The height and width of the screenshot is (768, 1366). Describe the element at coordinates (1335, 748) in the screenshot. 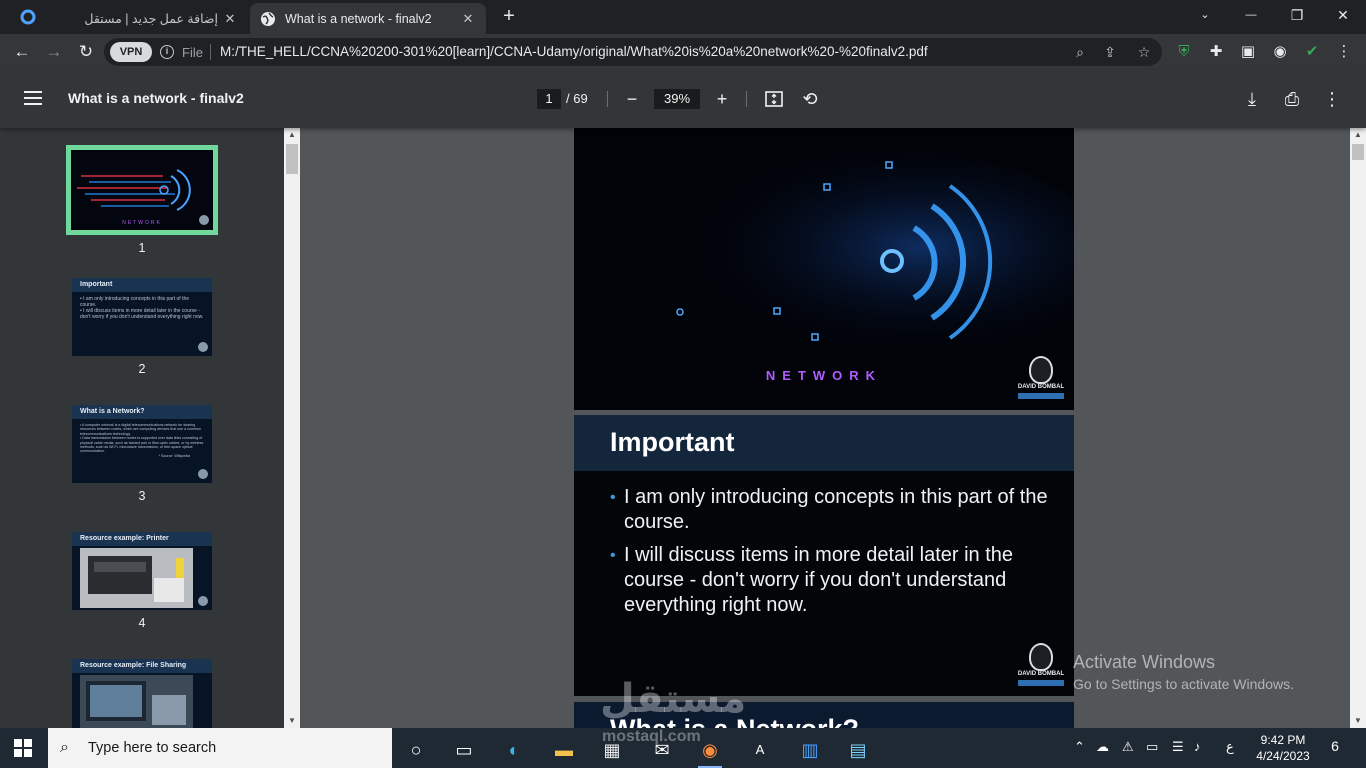

I see `notification-icon: 6` at that location.